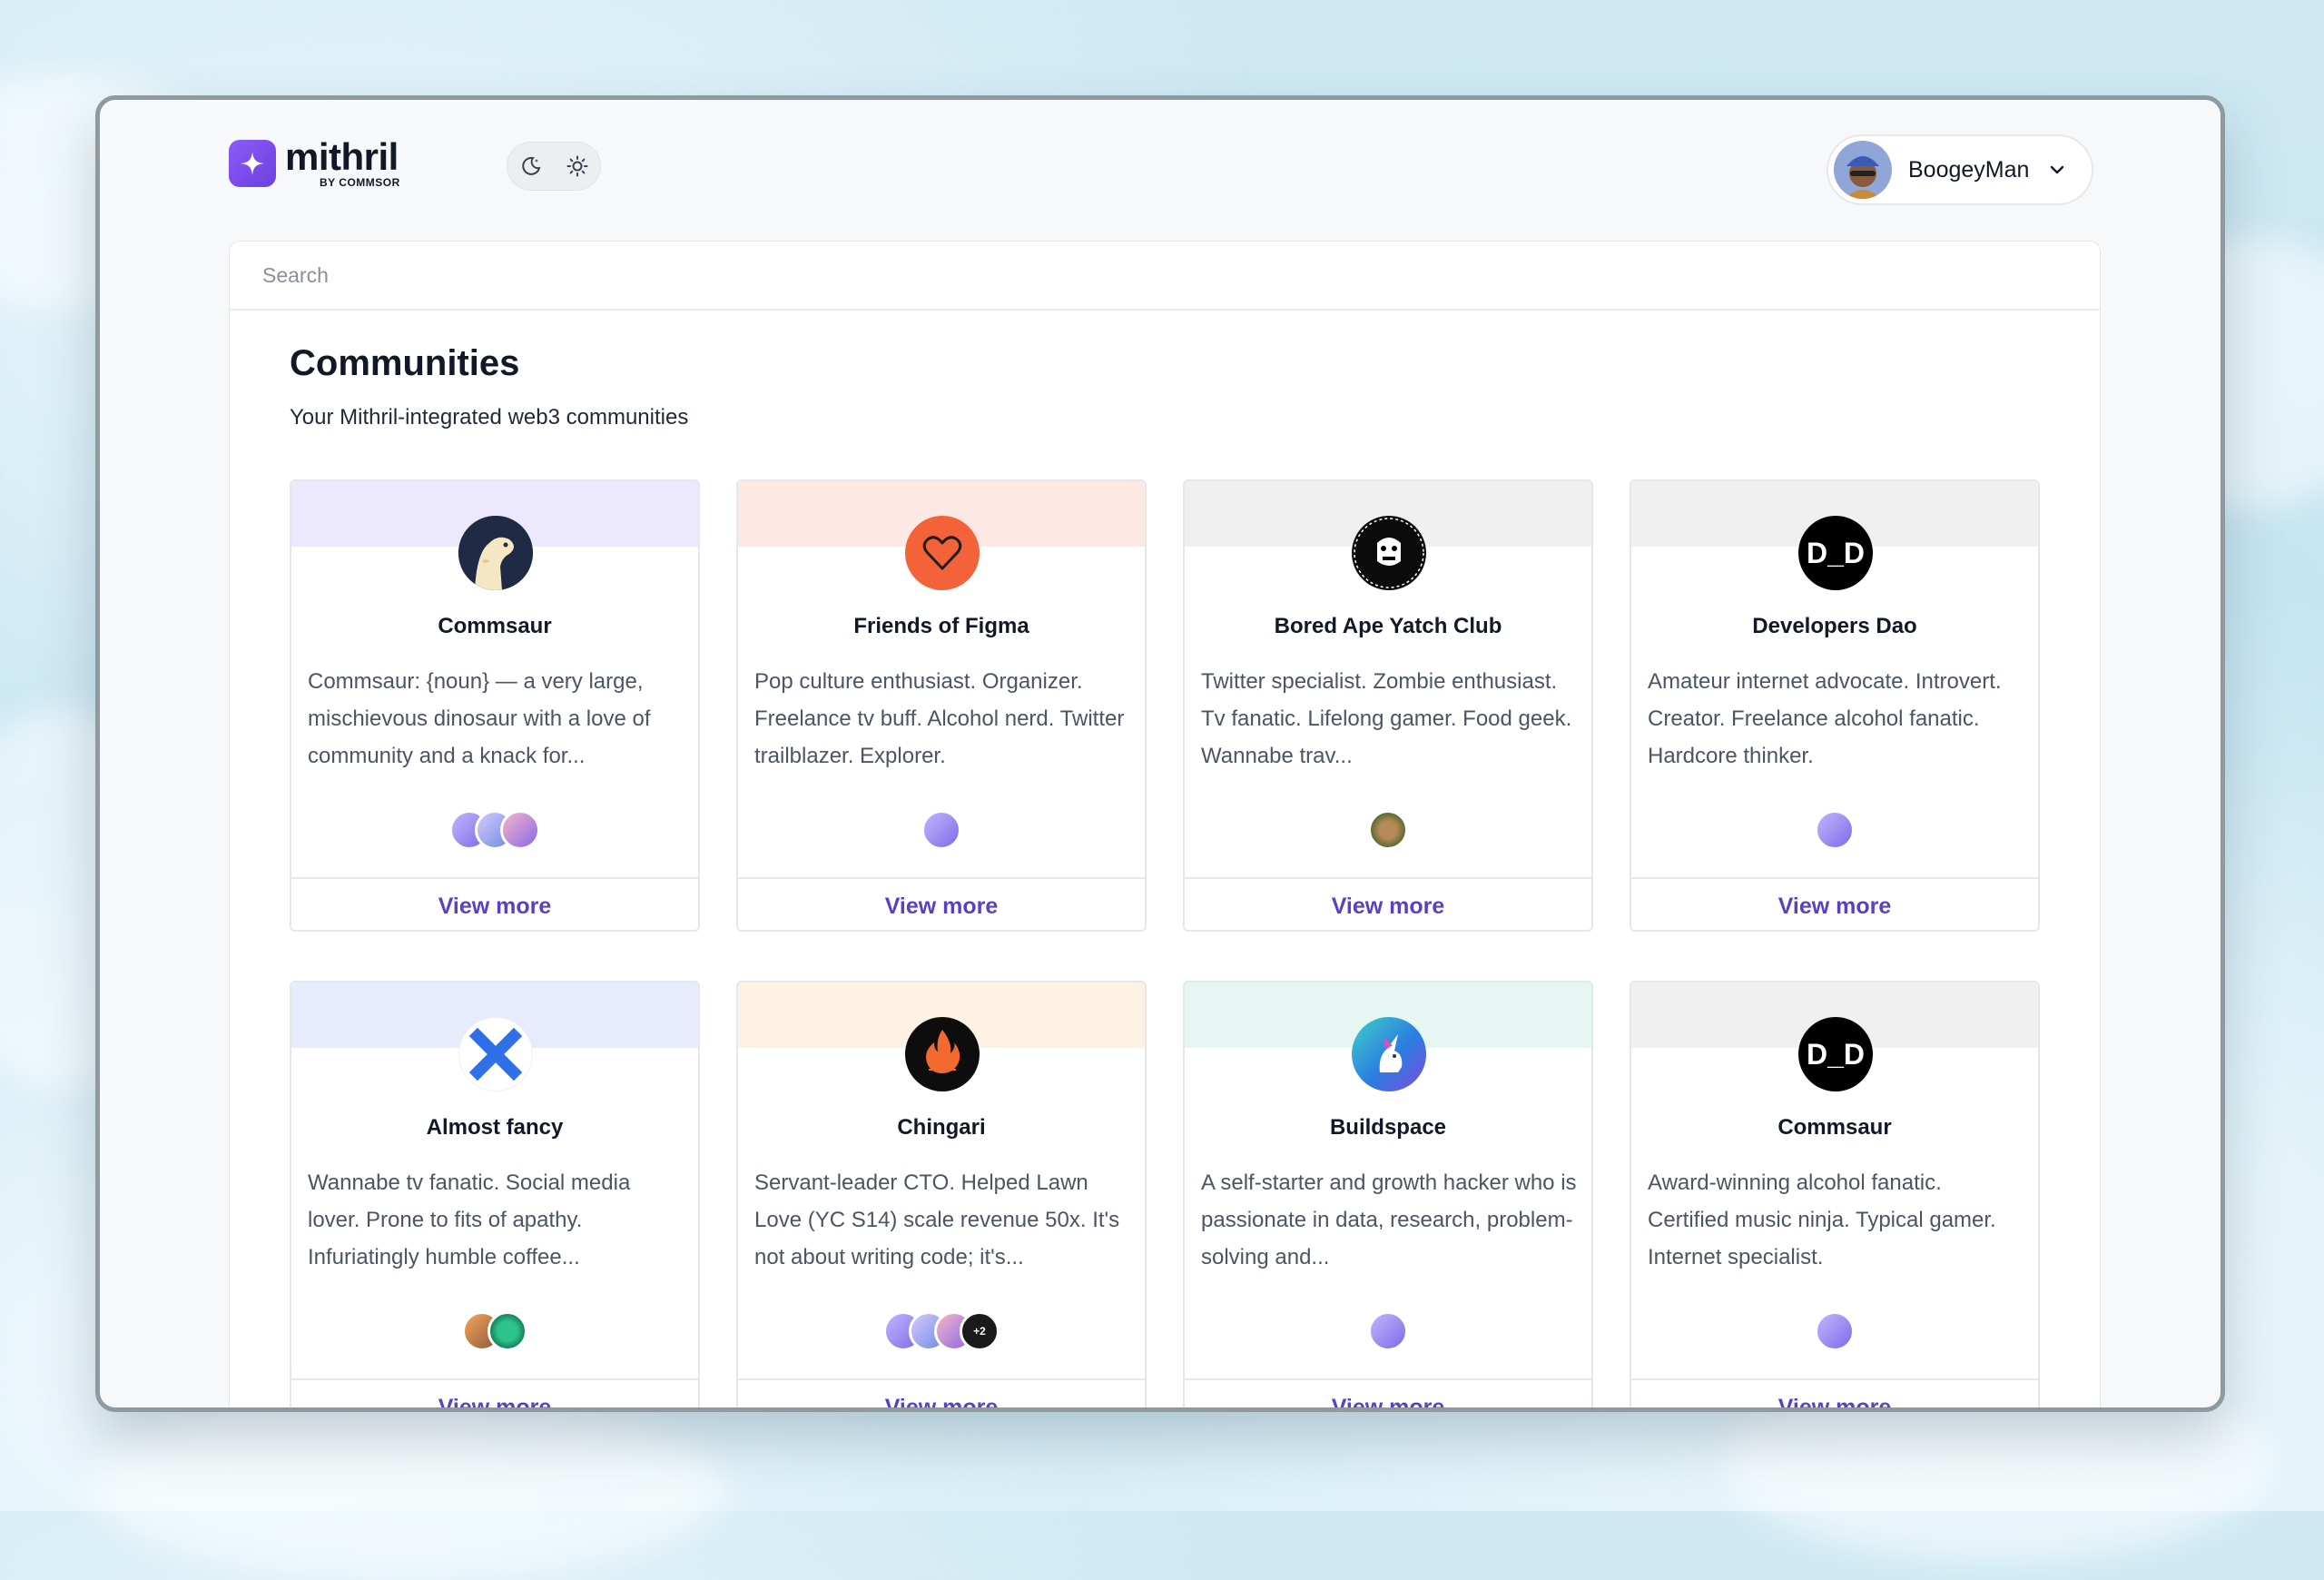  What do you see at coordinates (1389, 1054) in the screenshot?
I see `unicorn-icon` at bounding box center [1389, 1054].